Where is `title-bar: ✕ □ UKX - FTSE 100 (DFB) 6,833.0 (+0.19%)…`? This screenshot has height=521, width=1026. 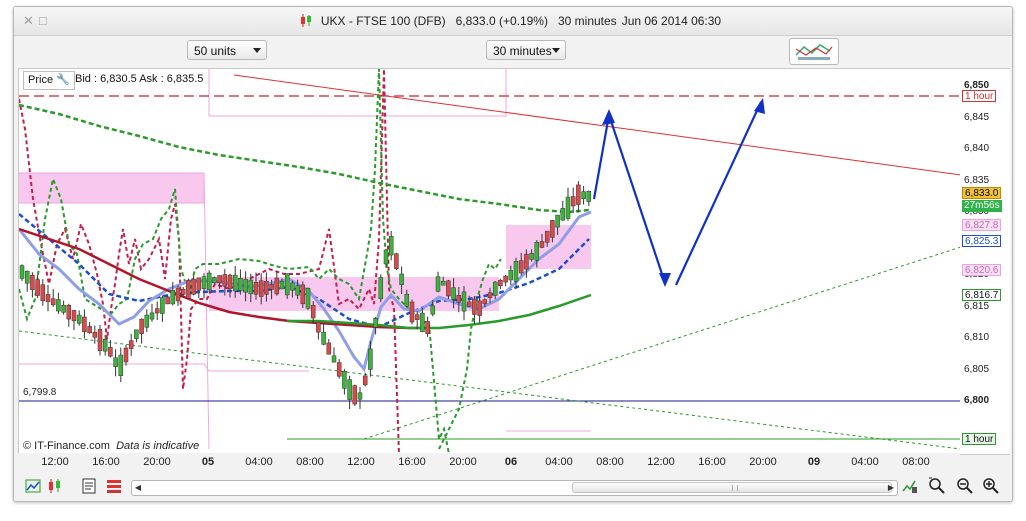 title-bar: ✕ □ UKX - FTSE 100 (DFB) 6,833.0 (+0.19%)… is located at coordinates (513, 21).